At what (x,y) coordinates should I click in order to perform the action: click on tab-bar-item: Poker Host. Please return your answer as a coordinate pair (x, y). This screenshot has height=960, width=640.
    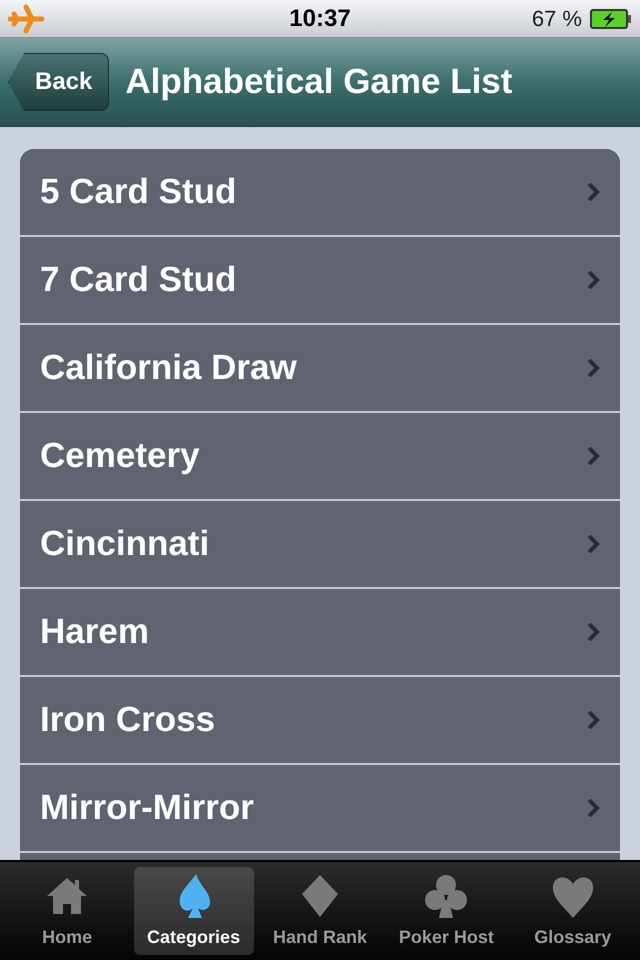
    Looking at the image, I should click on (446, 911).